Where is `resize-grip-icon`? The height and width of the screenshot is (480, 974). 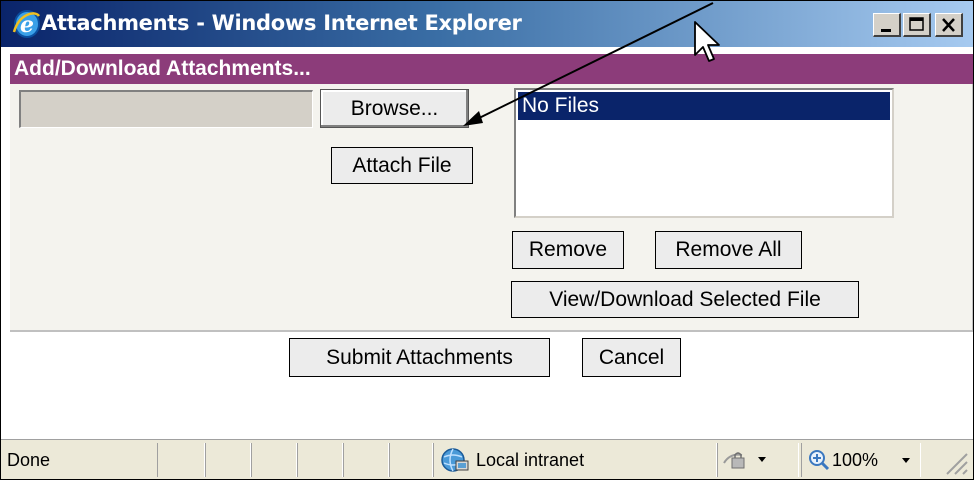
resize-grip-icon is located at coordinates (955, 463).